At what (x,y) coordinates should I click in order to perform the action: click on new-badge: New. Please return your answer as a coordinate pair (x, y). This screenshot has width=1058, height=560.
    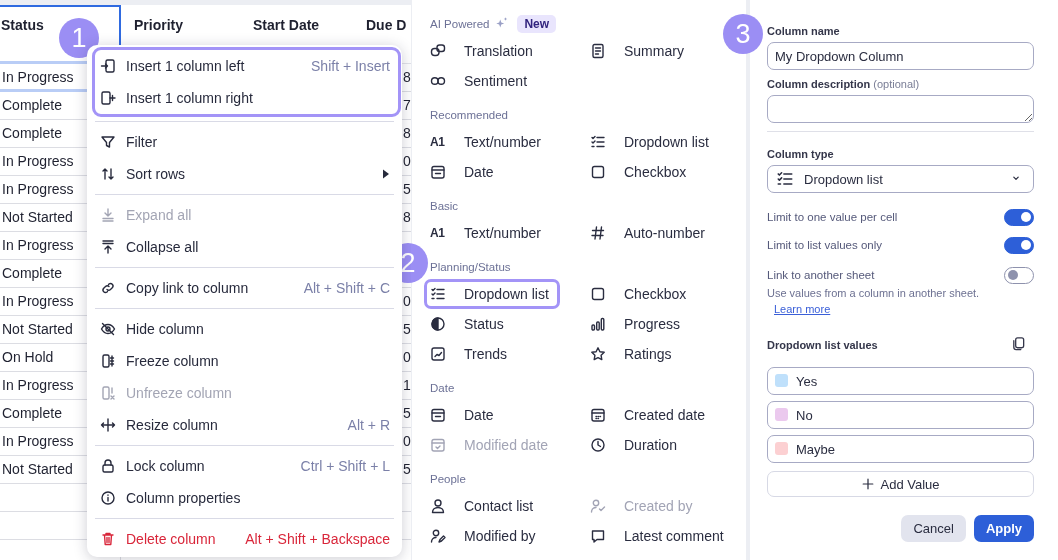
    Looking at the image, I should click on (537, 24).